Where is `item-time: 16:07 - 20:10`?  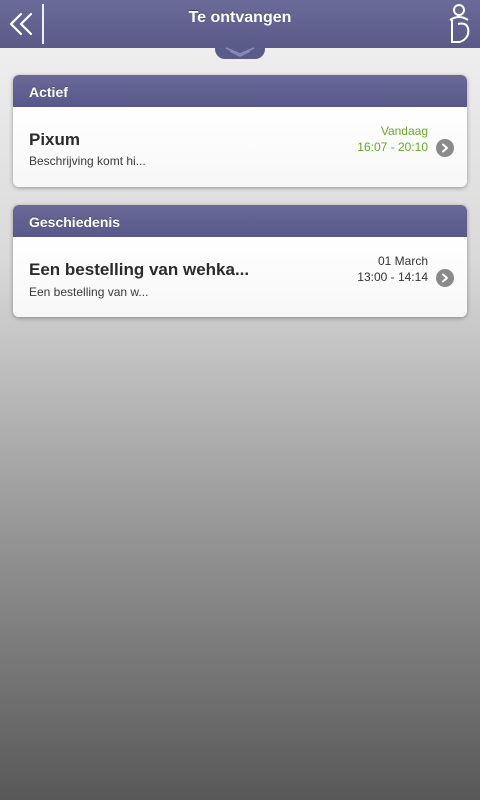 item-time: 16:07 - 20:10 is located at coordinates (392, 147).